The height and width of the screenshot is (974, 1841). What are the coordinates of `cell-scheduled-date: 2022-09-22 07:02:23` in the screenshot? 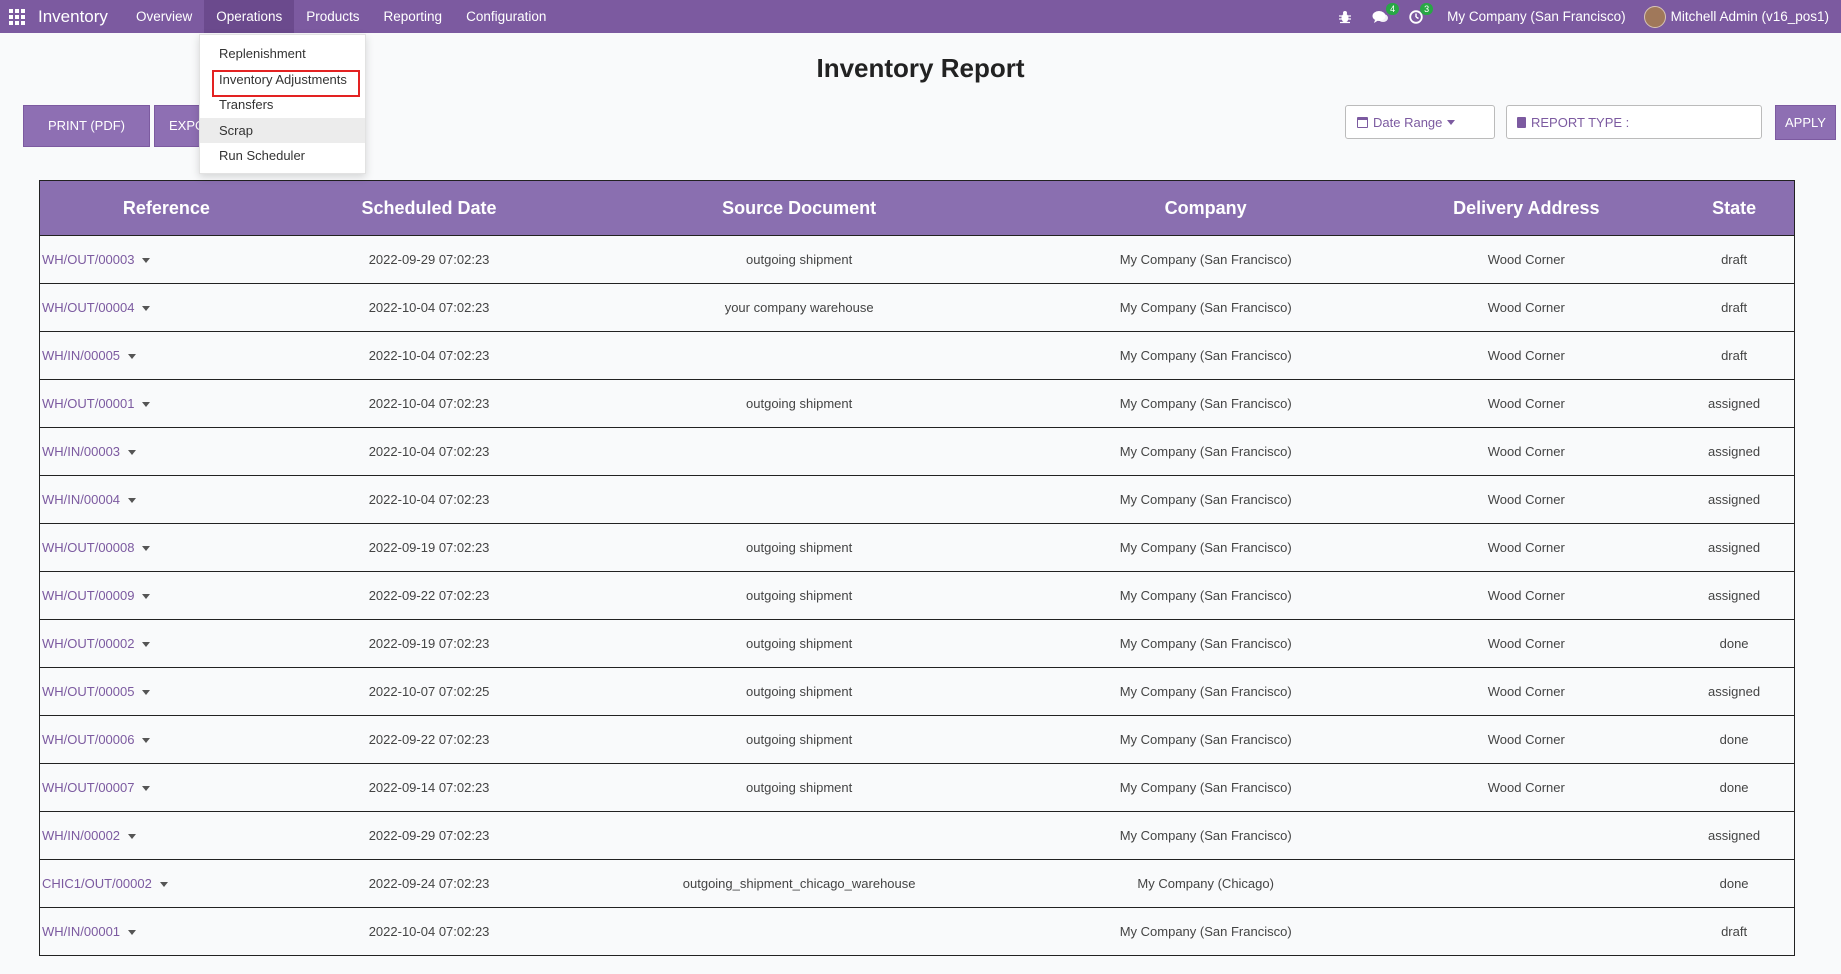 It's located at (429, 595).